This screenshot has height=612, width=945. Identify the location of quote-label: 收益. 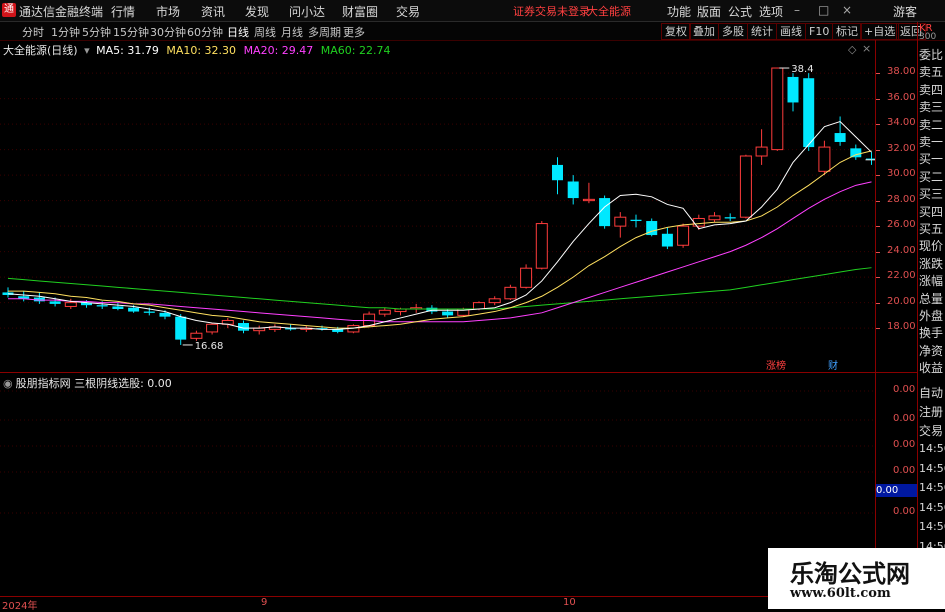
(931, 368).